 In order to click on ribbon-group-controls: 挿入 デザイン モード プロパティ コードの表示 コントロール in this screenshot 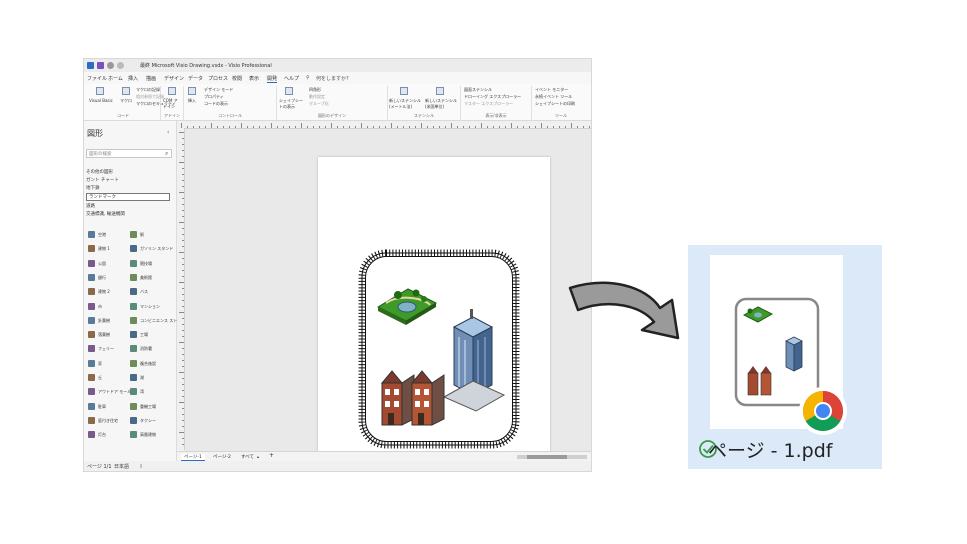, I will do `click(230, 103)`.